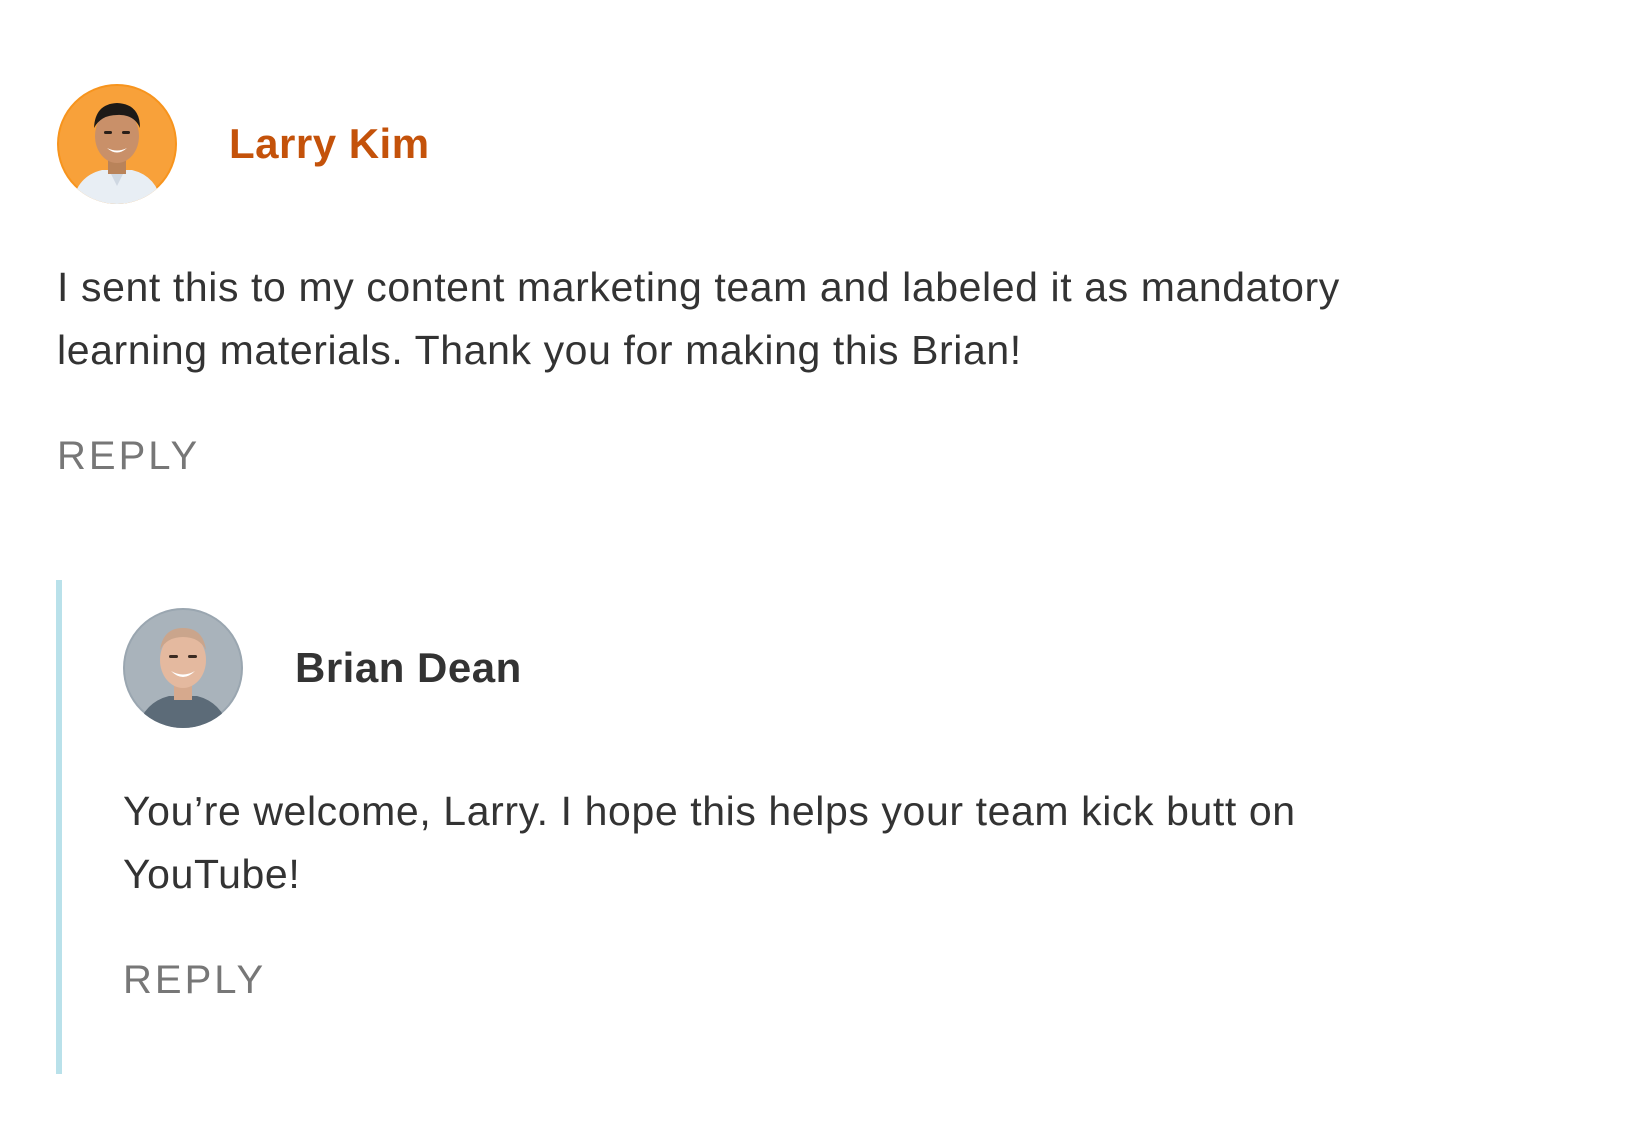 Image resolution: width=1632 pixels, height=1122 pixels. Describe the element at coordinates (183, 668) in the screenshot. I see `avatar-brian-dean` at that location.